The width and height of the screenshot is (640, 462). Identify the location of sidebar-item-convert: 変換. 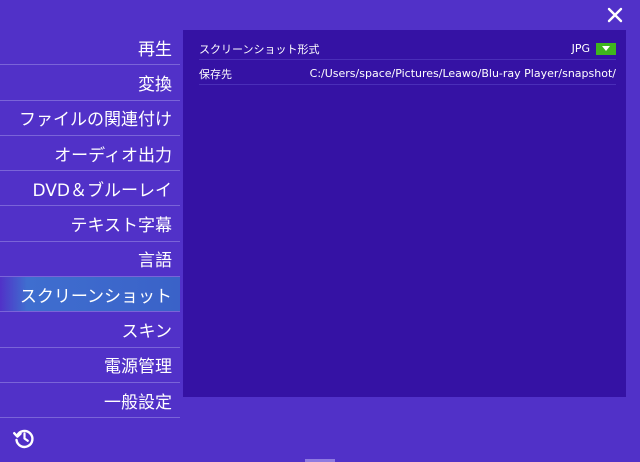
(90, 83).